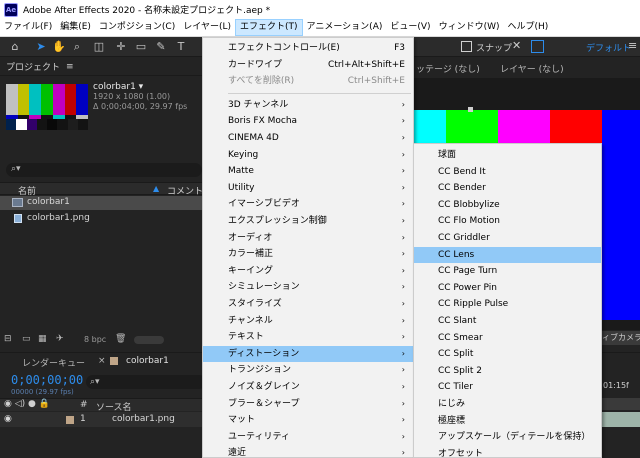 The height and width of the screenshot is (458, 640). Describe the element at coordinates (507, 288) in the screenshot. I see `distortion-submenu-item: CC Power Pin` at that location.